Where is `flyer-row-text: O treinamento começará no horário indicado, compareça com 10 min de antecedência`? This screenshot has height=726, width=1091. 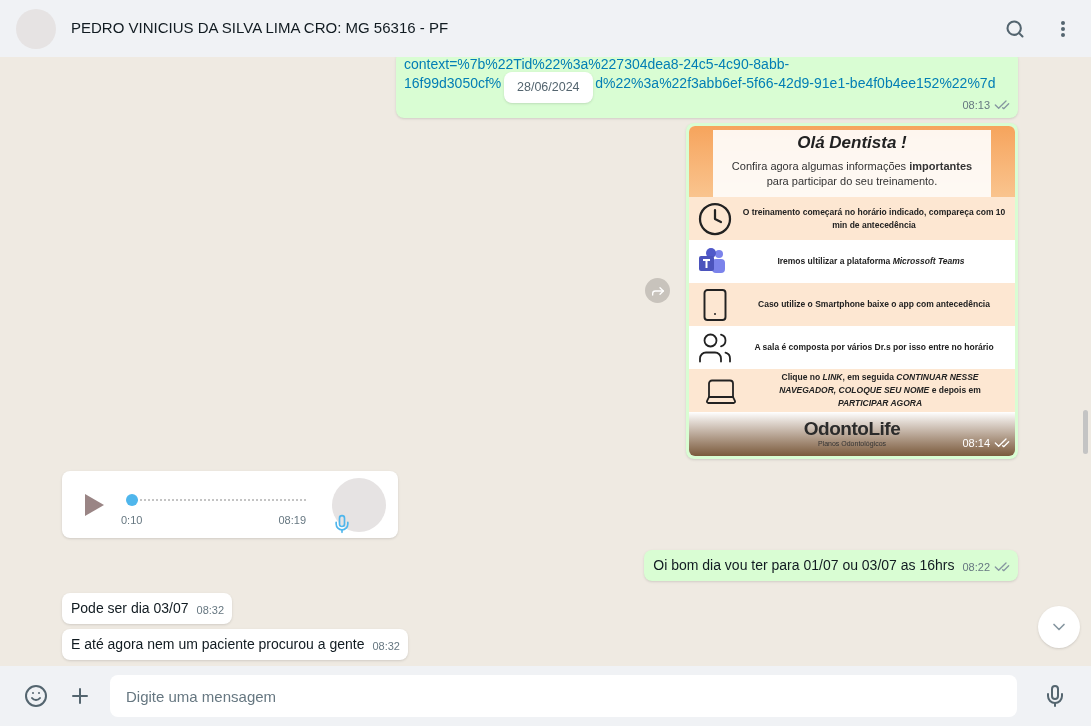
flyer-row-text: O treinamento começará no horário indicado, compareça com 10 min de antecedência is located at coordinates (874, 218).